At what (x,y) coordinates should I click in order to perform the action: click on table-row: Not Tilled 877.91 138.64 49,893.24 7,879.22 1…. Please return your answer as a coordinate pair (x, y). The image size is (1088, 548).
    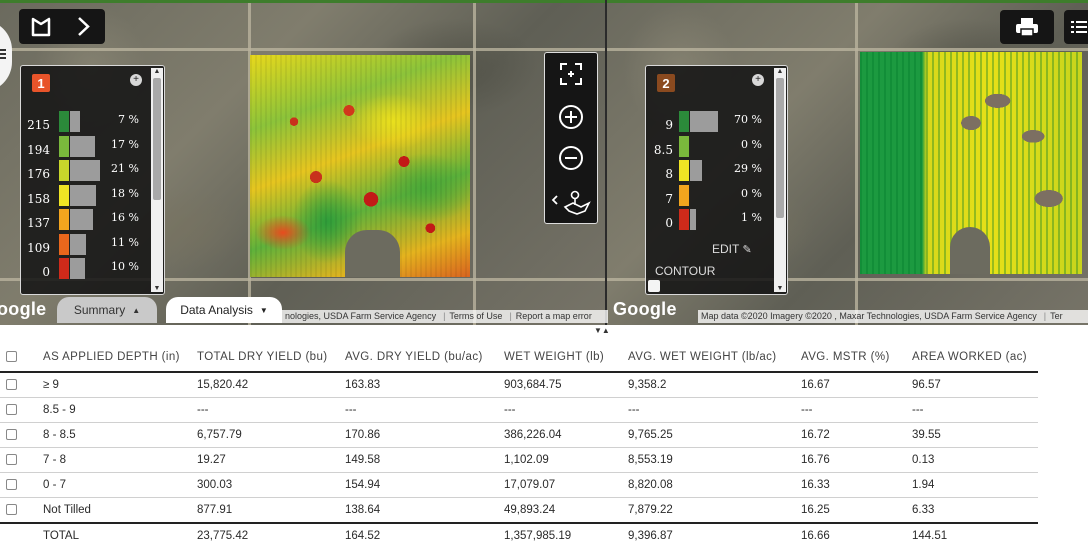
    Looking at the image, I should click on (519, 510).